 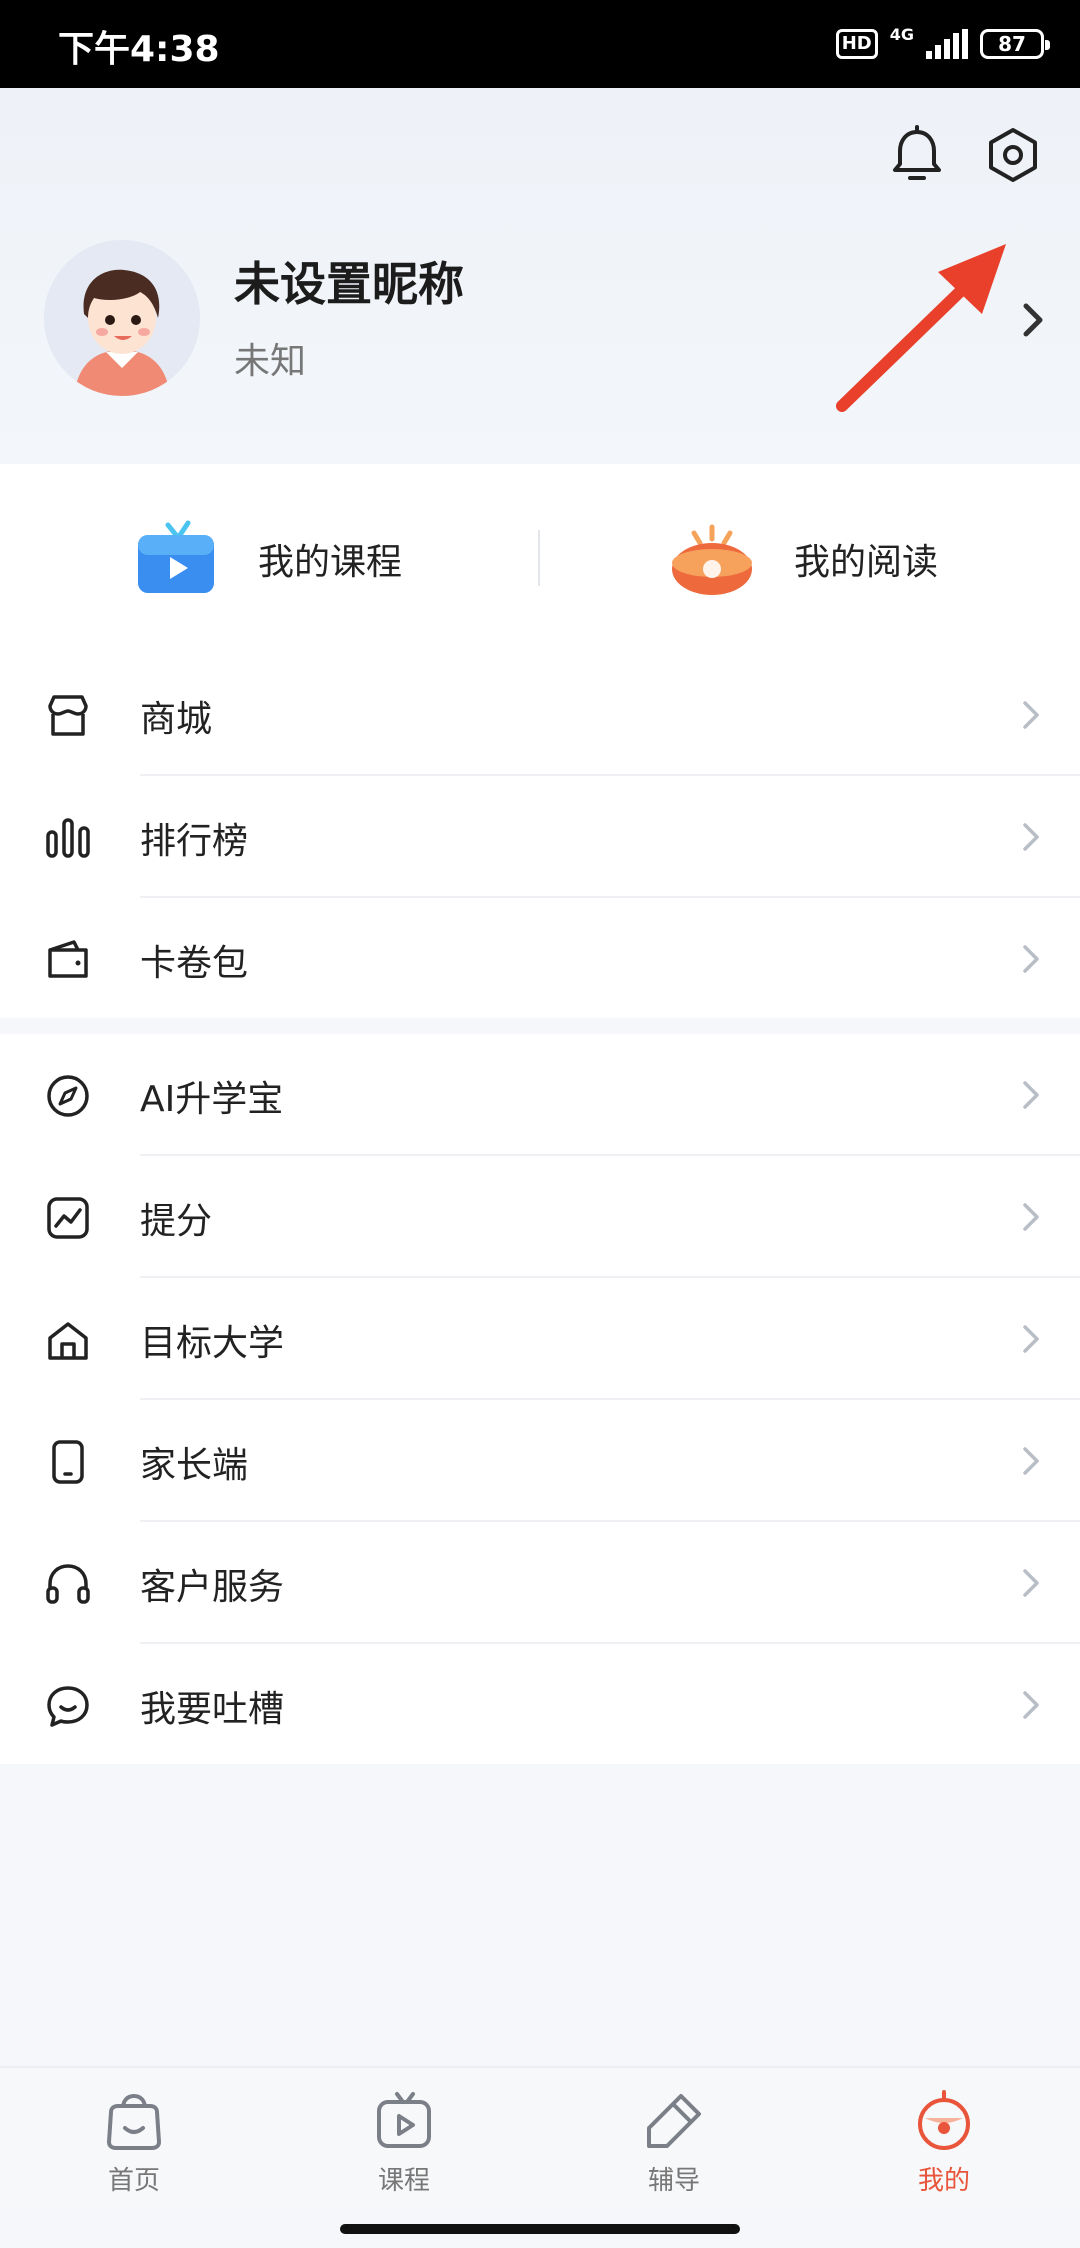 I want to click on my-reading-entry: 我的阅读, so click(x=804, y=559).